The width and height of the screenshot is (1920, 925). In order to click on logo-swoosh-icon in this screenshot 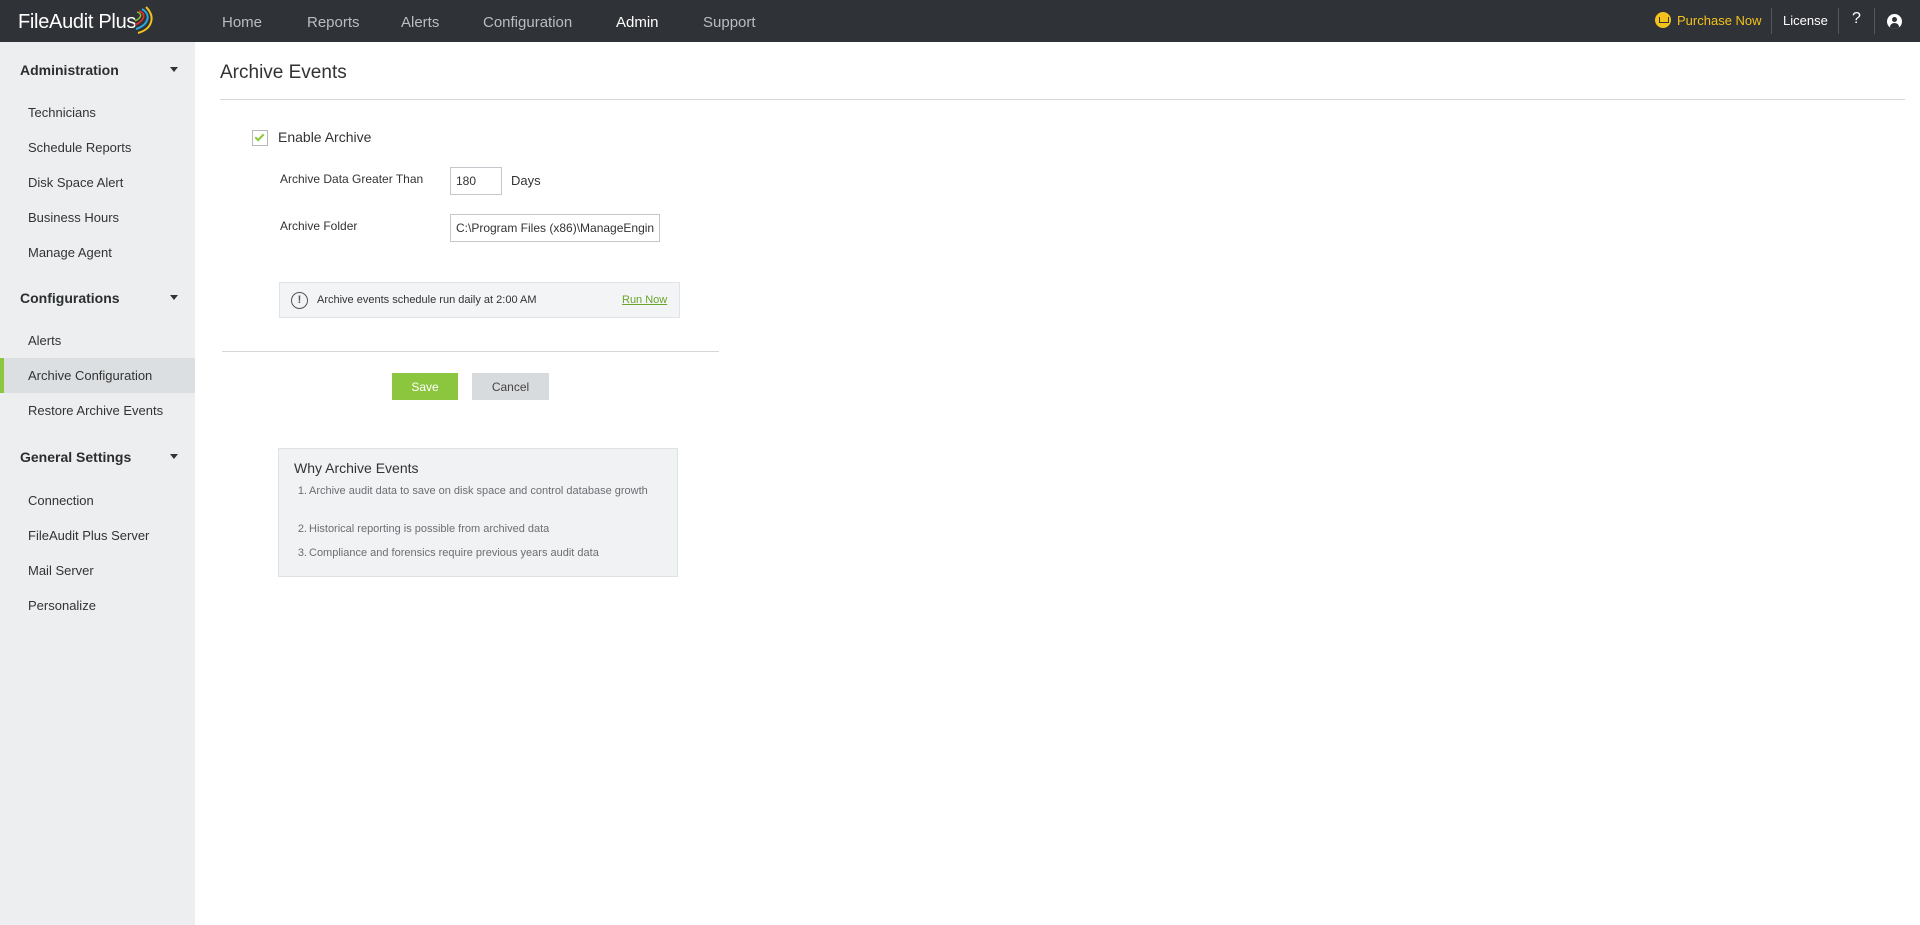, I will do `click(143, 20)`.